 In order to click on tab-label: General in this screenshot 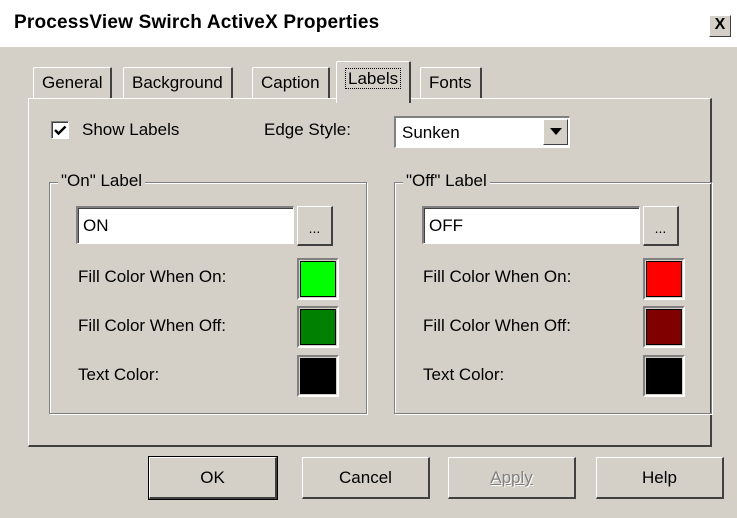, I will do `click(72, 82)`.